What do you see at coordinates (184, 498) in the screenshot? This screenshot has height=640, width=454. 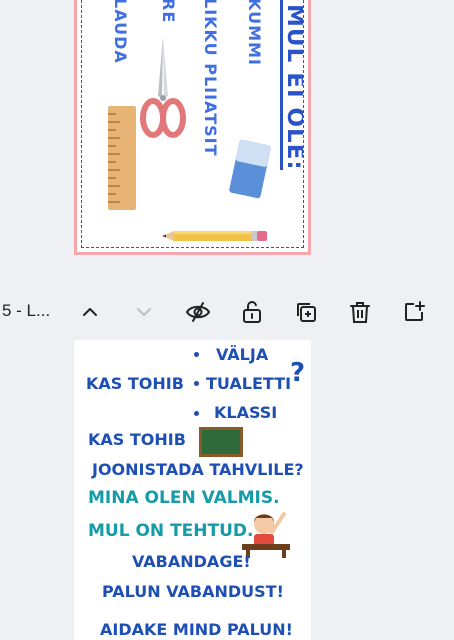 I see `ready-phrase: MINA OLEN VALMIS.` at bounding box center [184, 498].